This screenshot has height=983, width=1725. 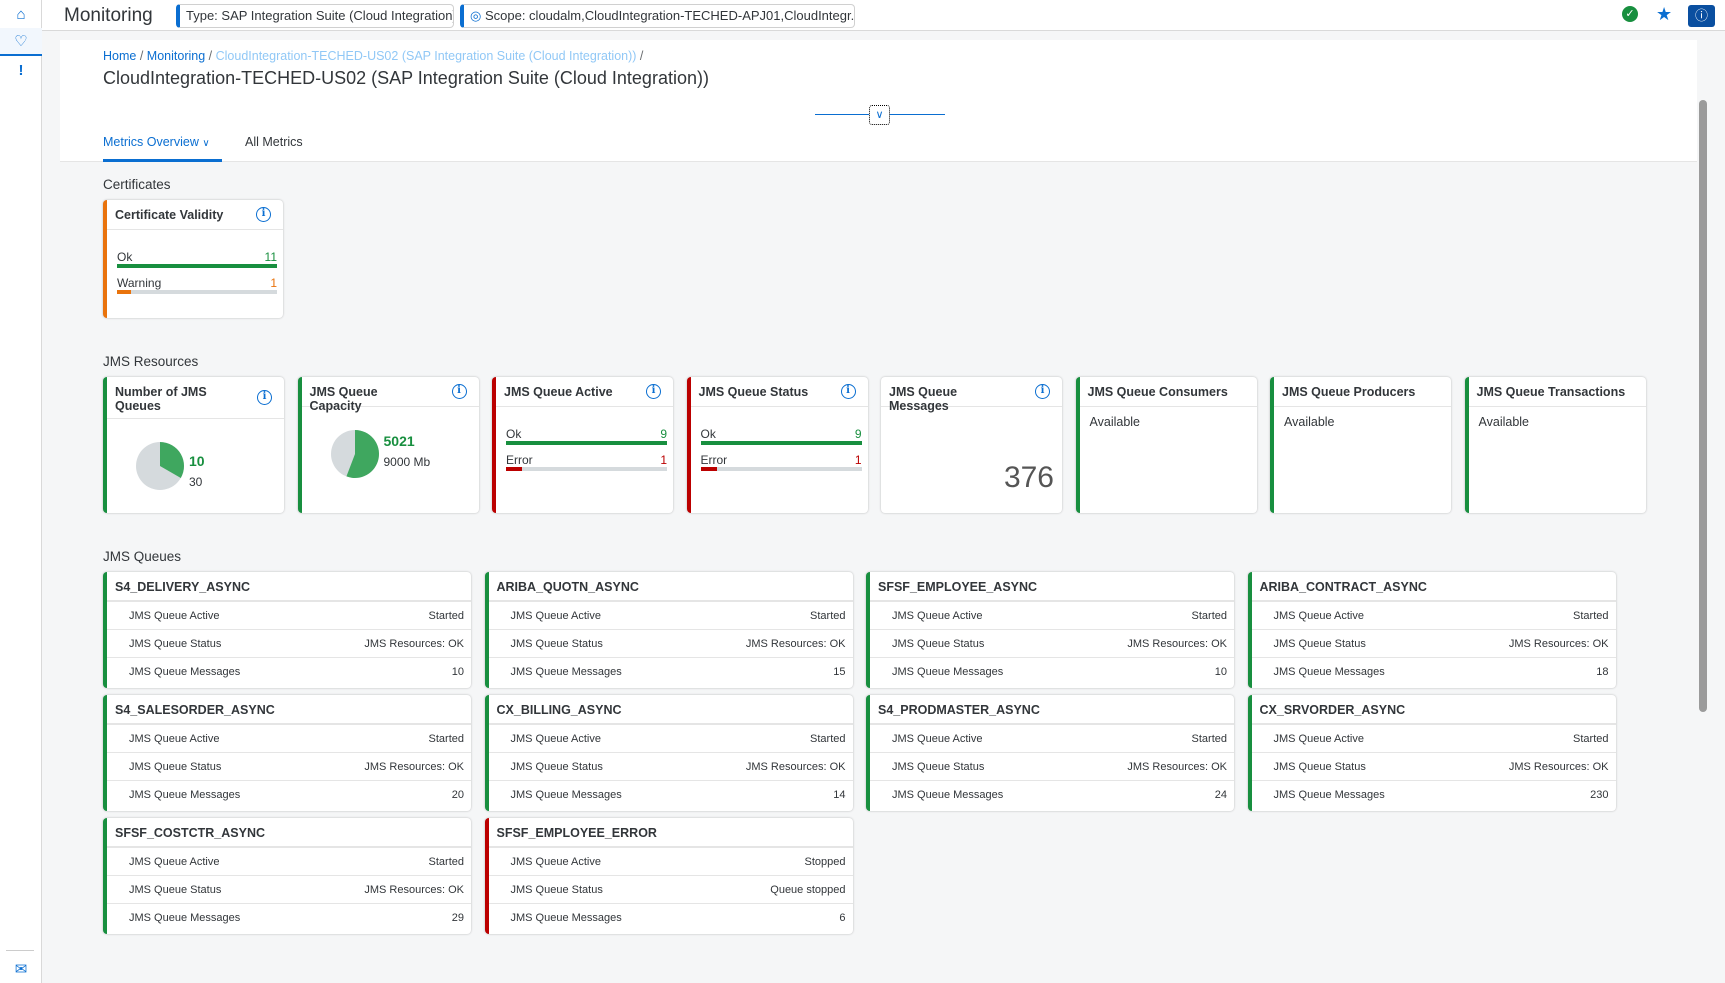 I want to click on breadcrumb-monitoring: Monitoring, so click(x=176, y=56).